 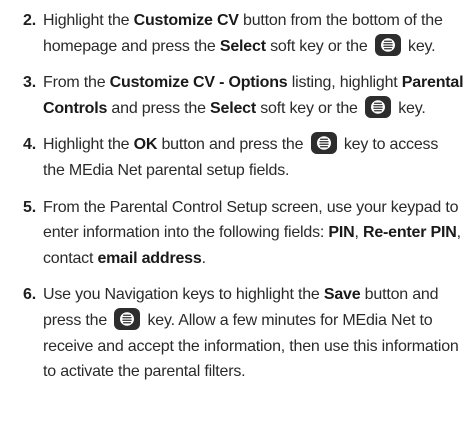 I want to click on text-run: button and press the, so click(x=232, y=145).